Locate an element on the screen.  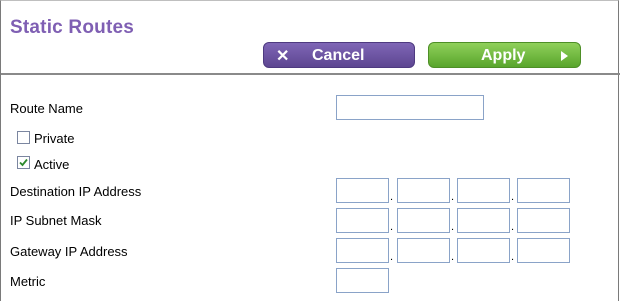
arrow-right-icon is located at coordinates (564, 56).